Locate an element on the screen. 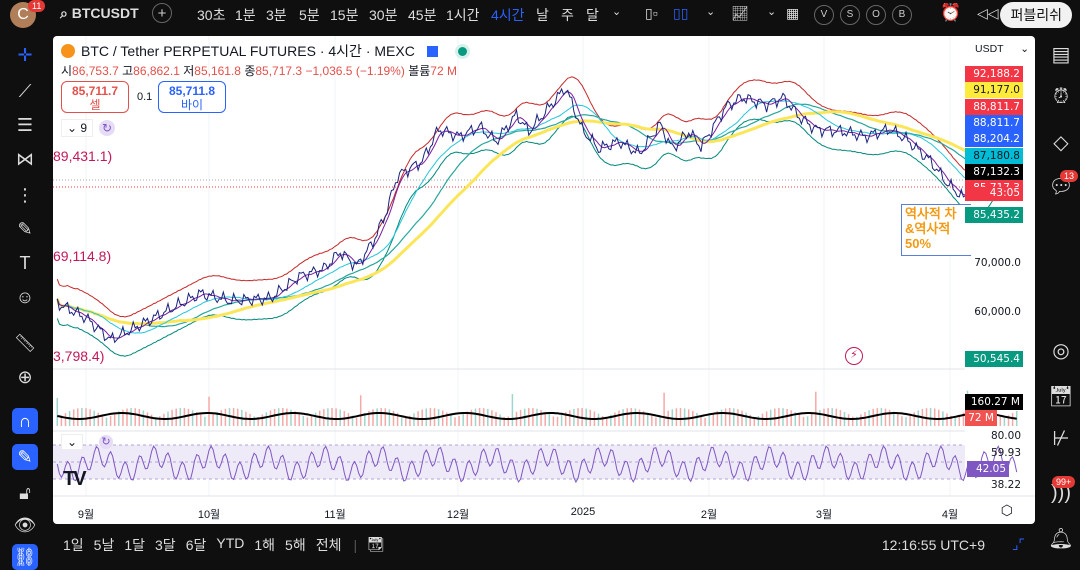 The height and width of the screenshot is (570, 1080). interval-5: 30분 is located at coordinates (383, 15).